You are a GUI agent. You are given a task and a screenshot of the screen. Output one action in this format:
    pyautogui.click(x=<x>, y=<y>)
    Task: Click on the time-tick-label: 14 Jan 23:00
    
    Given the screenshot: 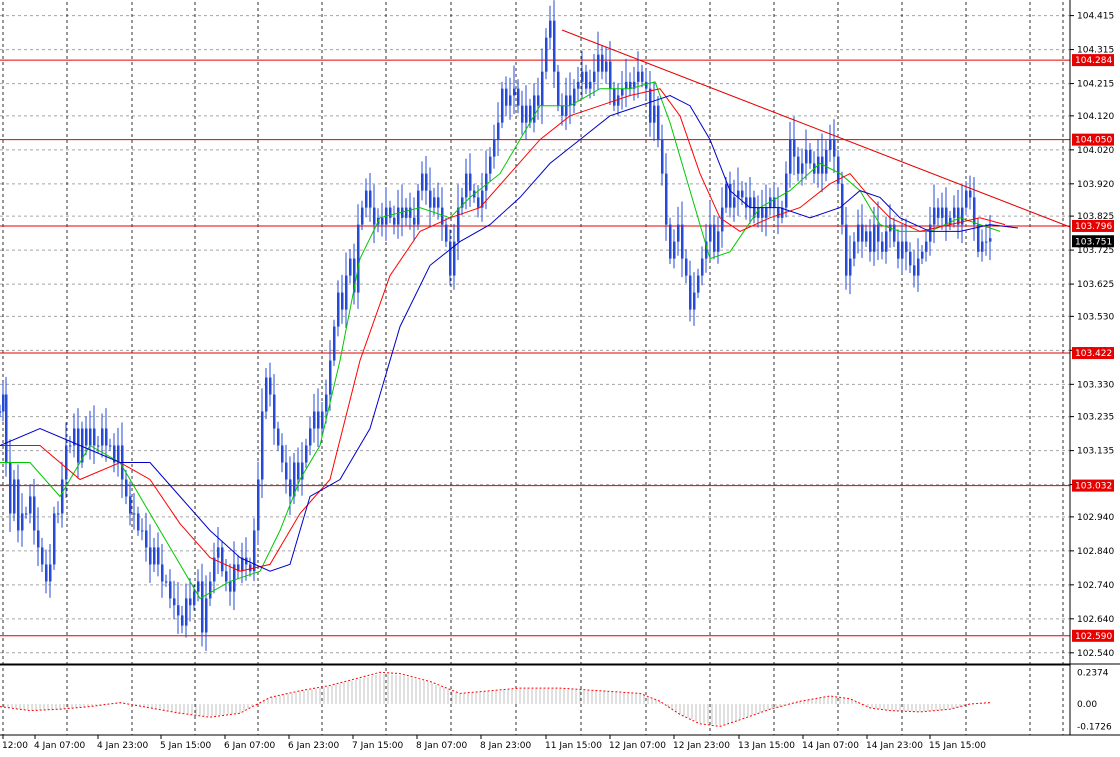 What is the action you would take?
    pyautogui.click(x=894, y=746)
    